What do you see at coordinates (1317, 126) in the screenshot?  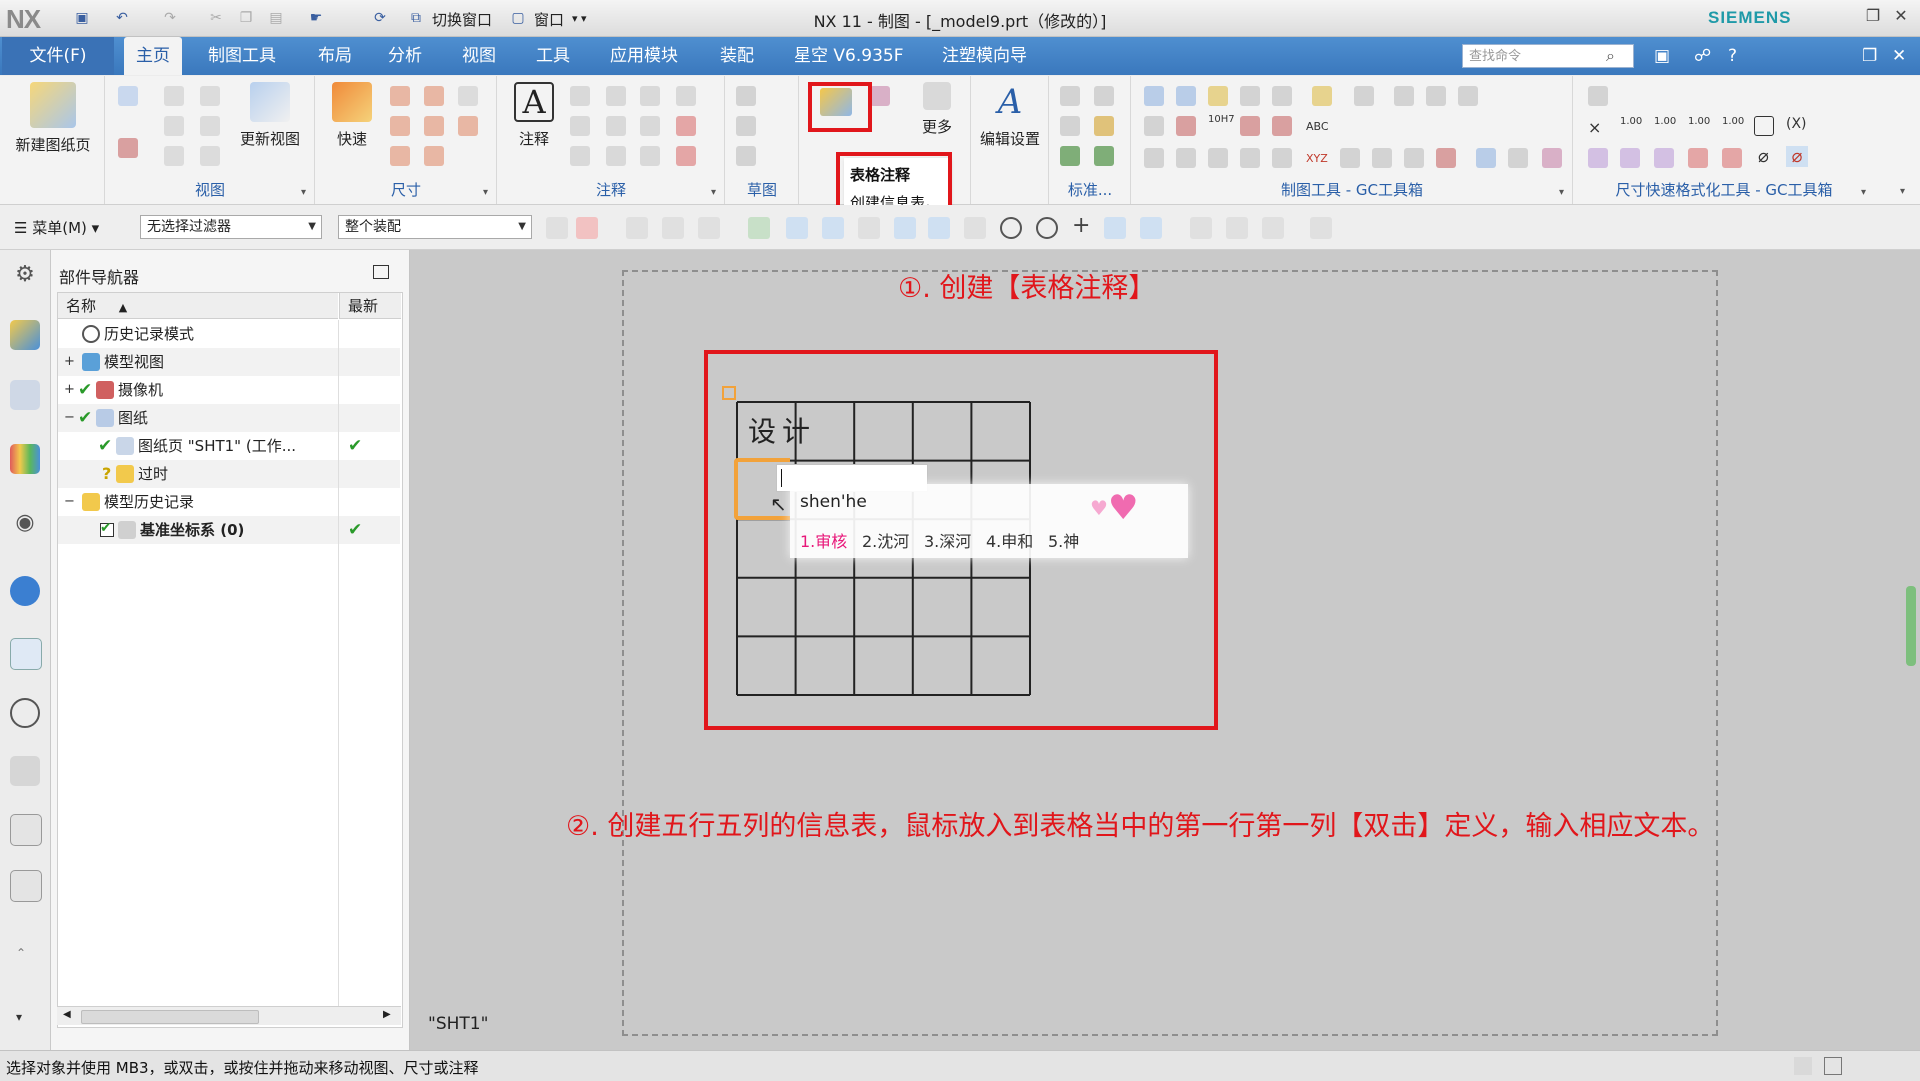 I see `gc-abc-label: ABC` at bounding box center [1317, 126].